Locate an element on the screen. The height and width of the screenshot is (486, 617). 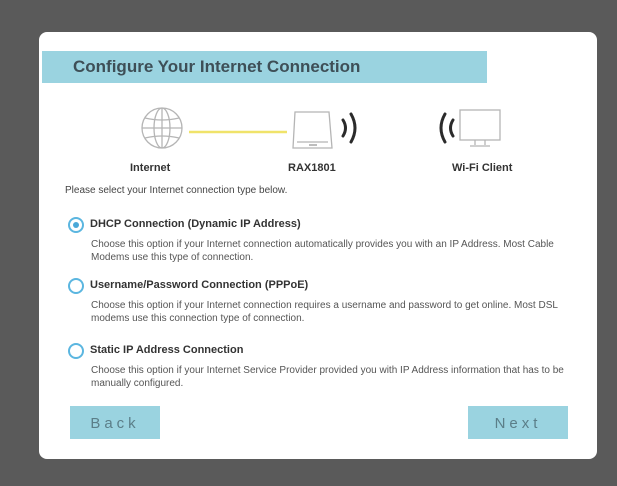
radio-pppoe is located at coordinates (76, 286).